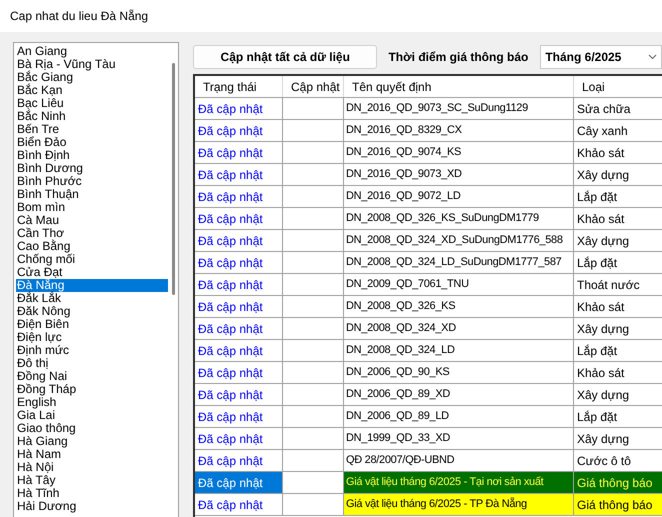 The height and width of the screenshot is (517, 662). What do you see at coordinates (92, 350) in the screenshot?
I see `province-item: Định mức` at bounding box center [92, 350].